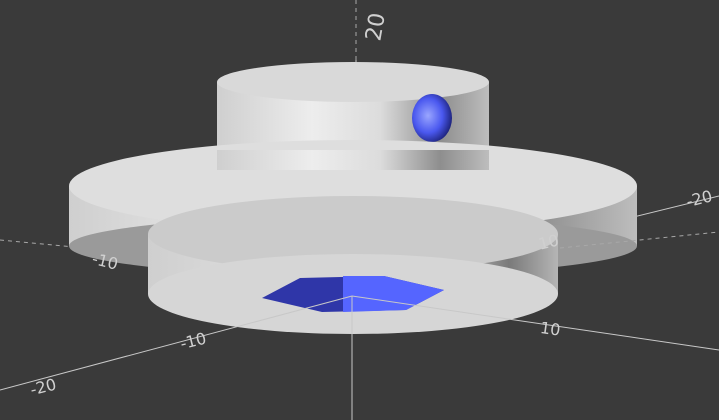 The width and height of the screenshot is (719, 420). I want to click on y-far-label: -20, so click(43, 387).